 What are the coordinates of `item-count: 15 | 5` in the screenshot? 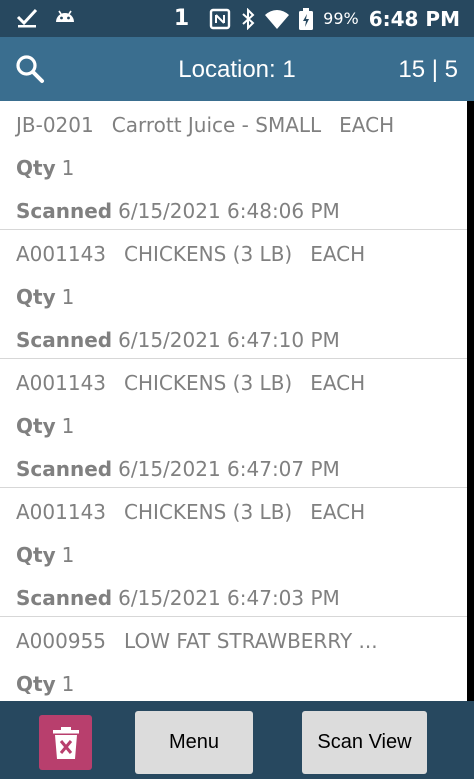 It's located at (428, 69).